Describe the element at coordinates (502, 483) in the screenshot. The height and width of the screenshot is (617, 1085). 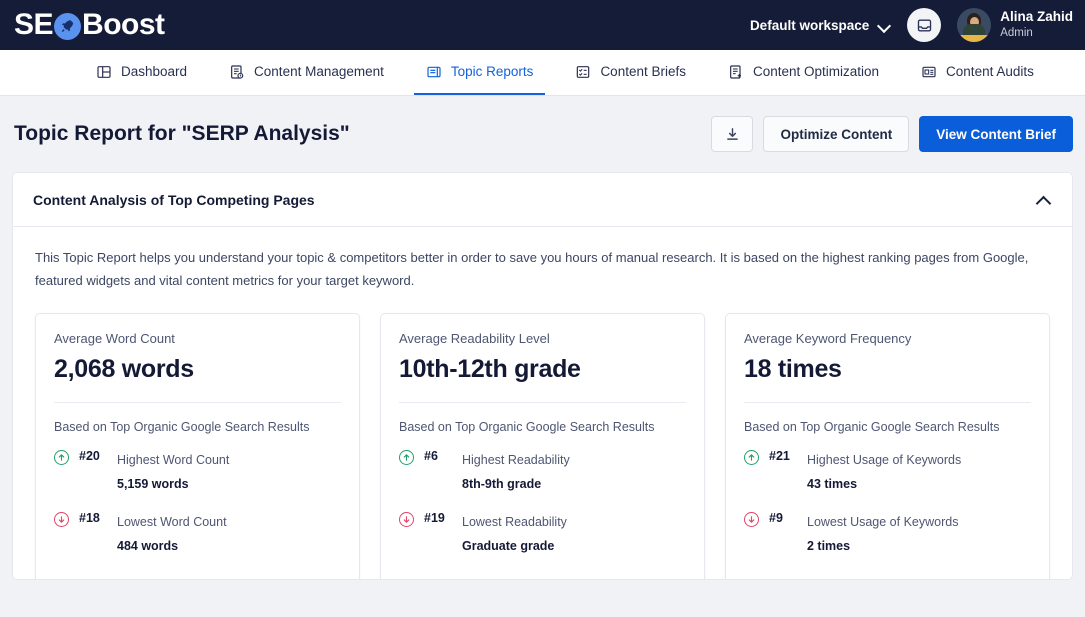
I see `stat-value: 8th-9th grade` at that location.